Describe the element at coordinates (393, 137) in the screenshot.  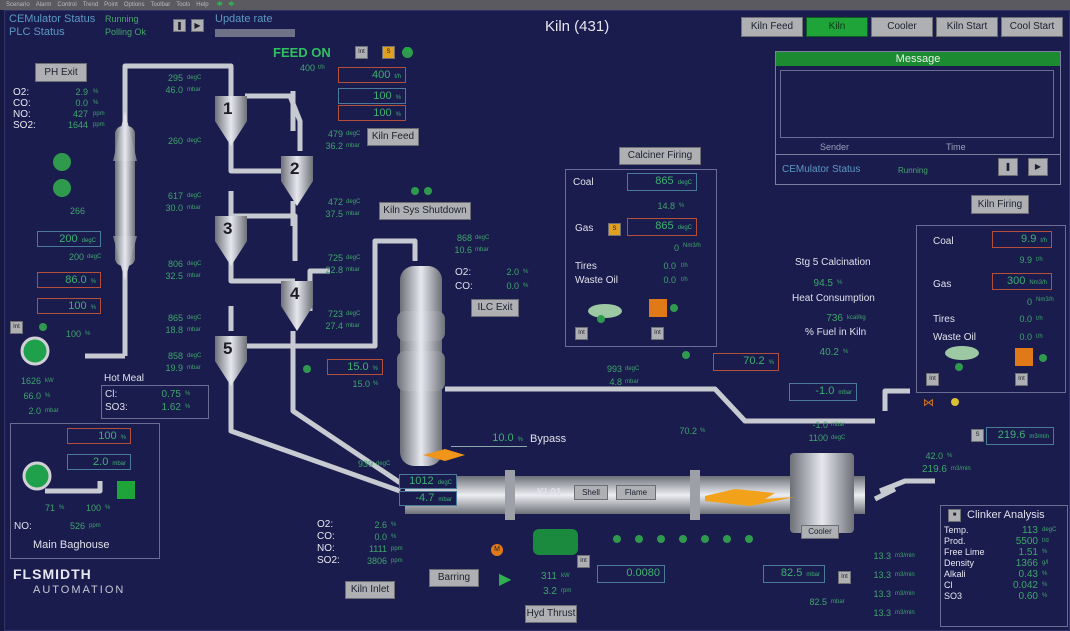
I see `kiln-feed-button: Kiln Feed` at that location.